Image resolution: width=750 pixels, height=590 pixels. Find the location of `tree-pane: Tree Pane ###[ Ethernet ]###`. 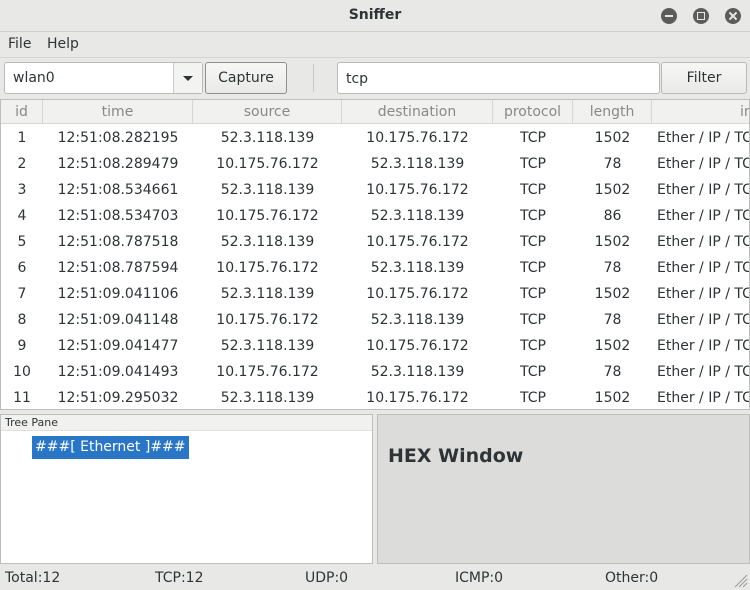

tree-pane: Tree Pane ###[ Ethernet ]### is located at coordinates (186, 489).